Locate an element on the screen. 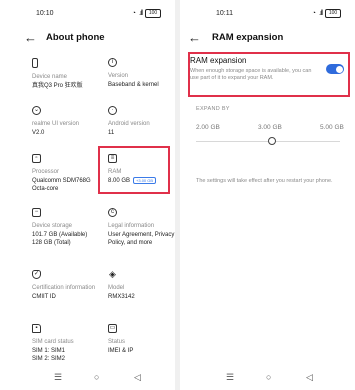 Image resolution: width=355 pixels, height=390 pixels. expand-option-5gb: 5.00 GB is located at coordinates (332, 127).